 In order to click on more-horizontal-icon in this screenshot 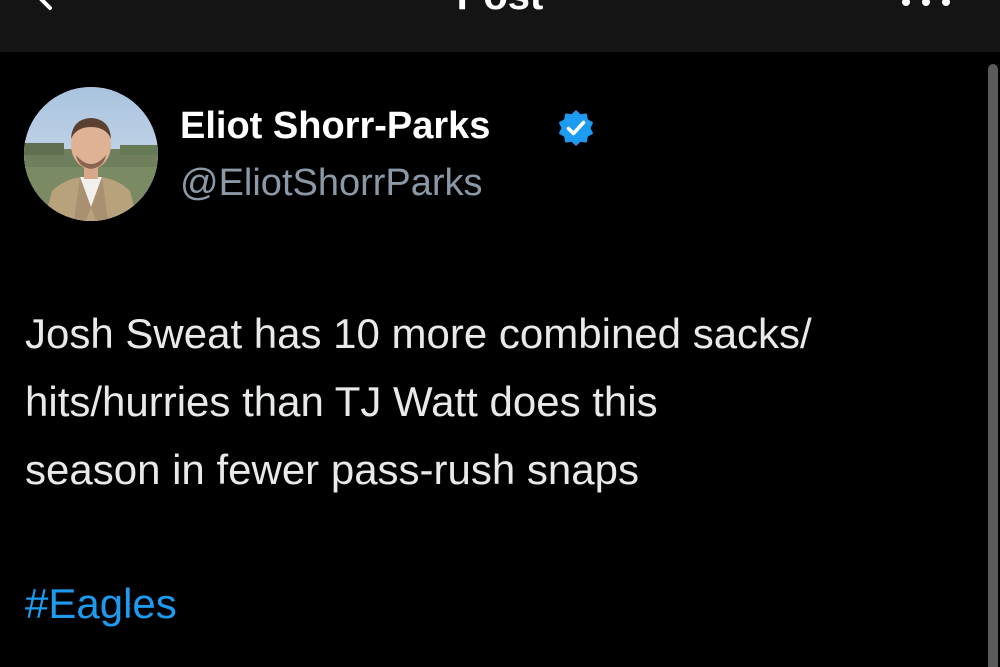, I will do `click(926, 3)`.